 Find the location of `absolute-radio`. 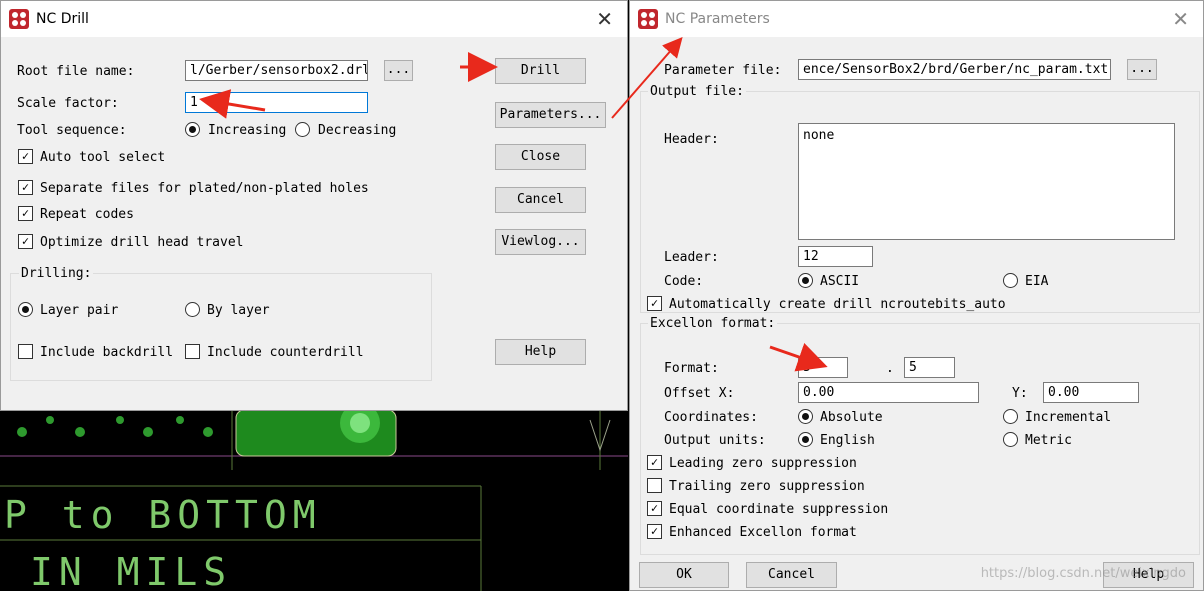

absolute-radio is located at coordinates (805, 416).